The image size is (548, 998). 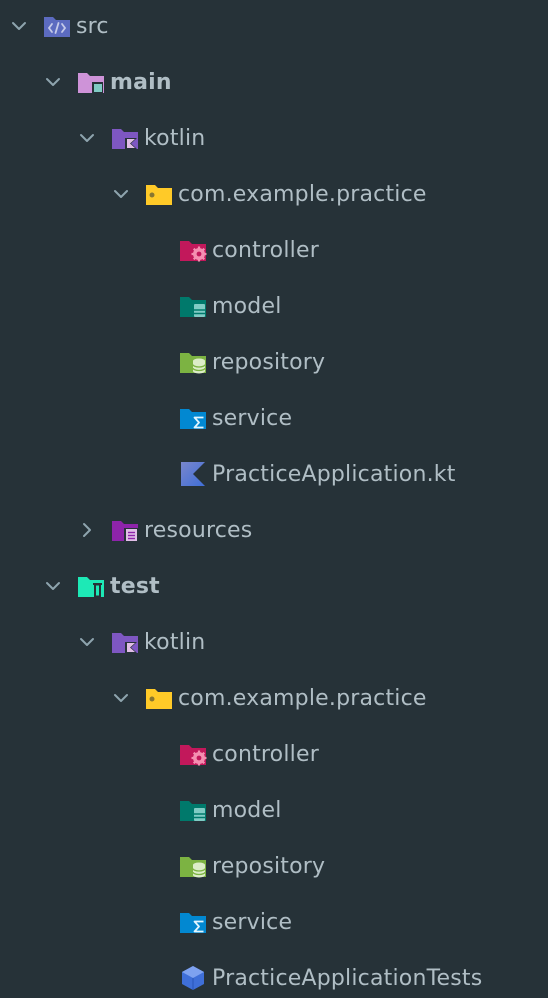 What do you see at coordinates (135, 586) in the screenshot?
I see `tree-label-test: test` at bounding box center [135, 586].